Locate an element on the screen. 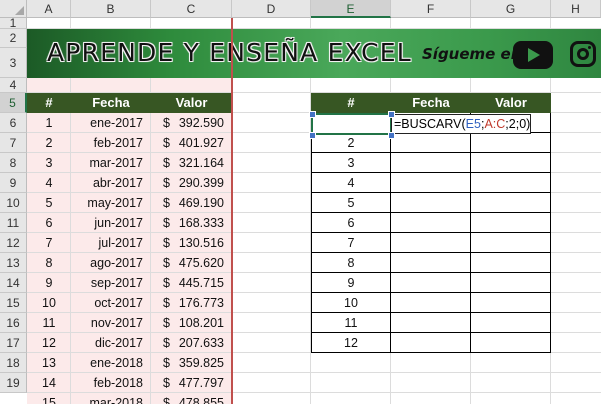 The width and height of the screenshot is (601, 404). table-row-number: 12 is located at coordinates (49, 343).